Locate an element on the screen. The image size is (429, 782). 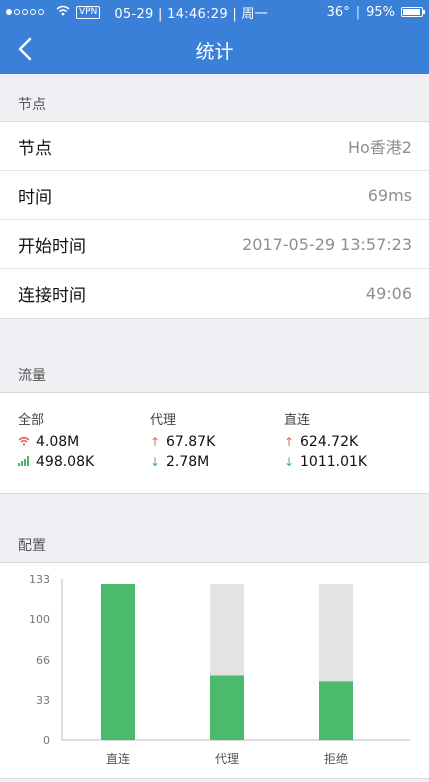
status-bar: VPN 05-29 | 14:46:29 | 周一 36° | 95% is located at coordinates (214, 12).